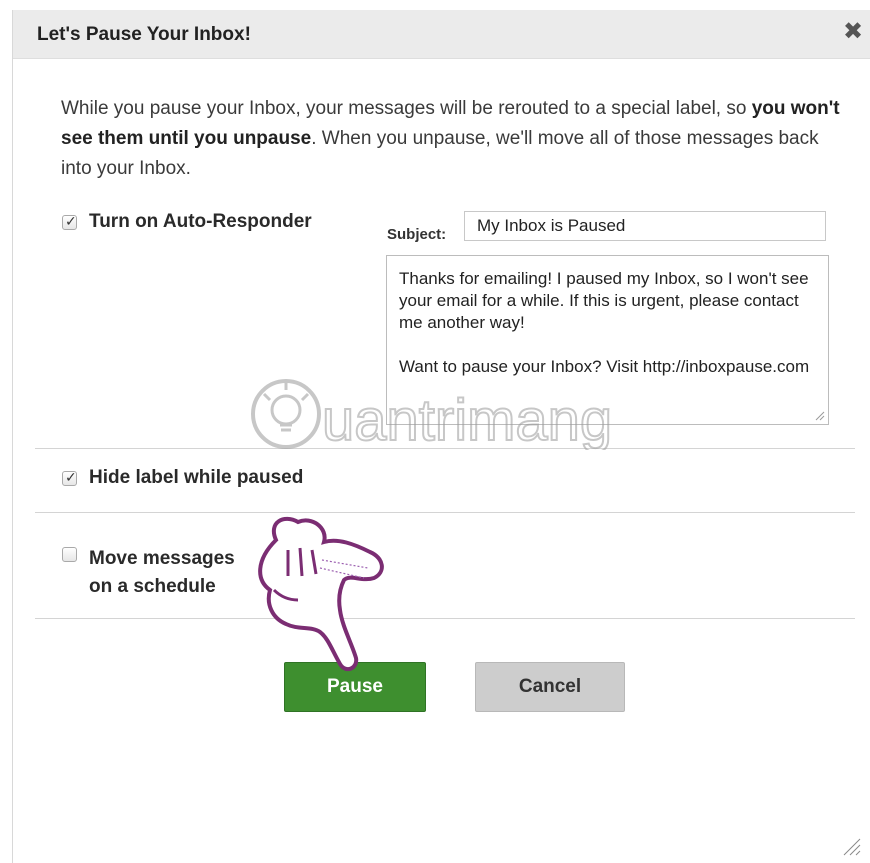 Image resolution: width=870 pixels, height=863 pixels. I want to click on subject-input, so click(645, 226).